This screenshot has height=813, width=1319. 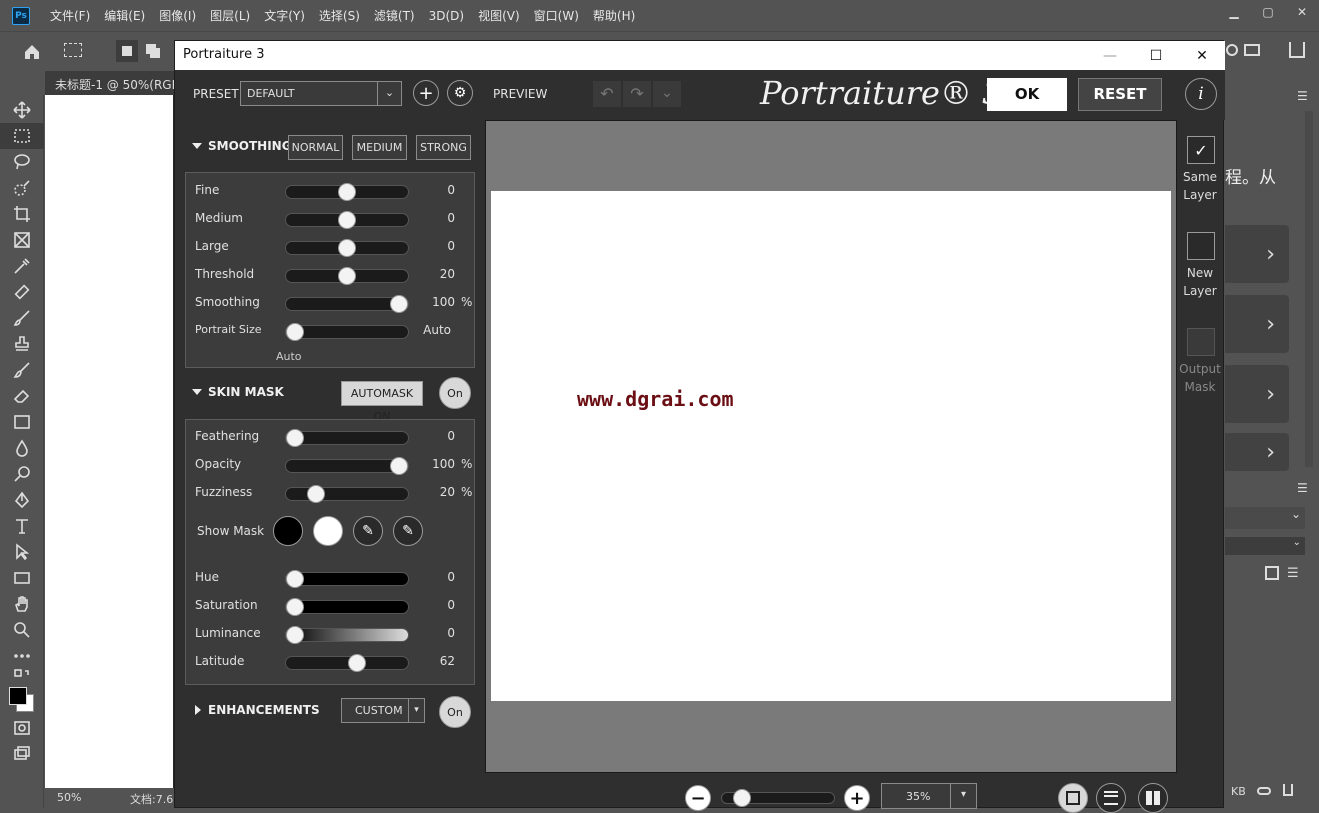 I want to click on menu-filter: 滤镜(T), so click(x=394, y=15).